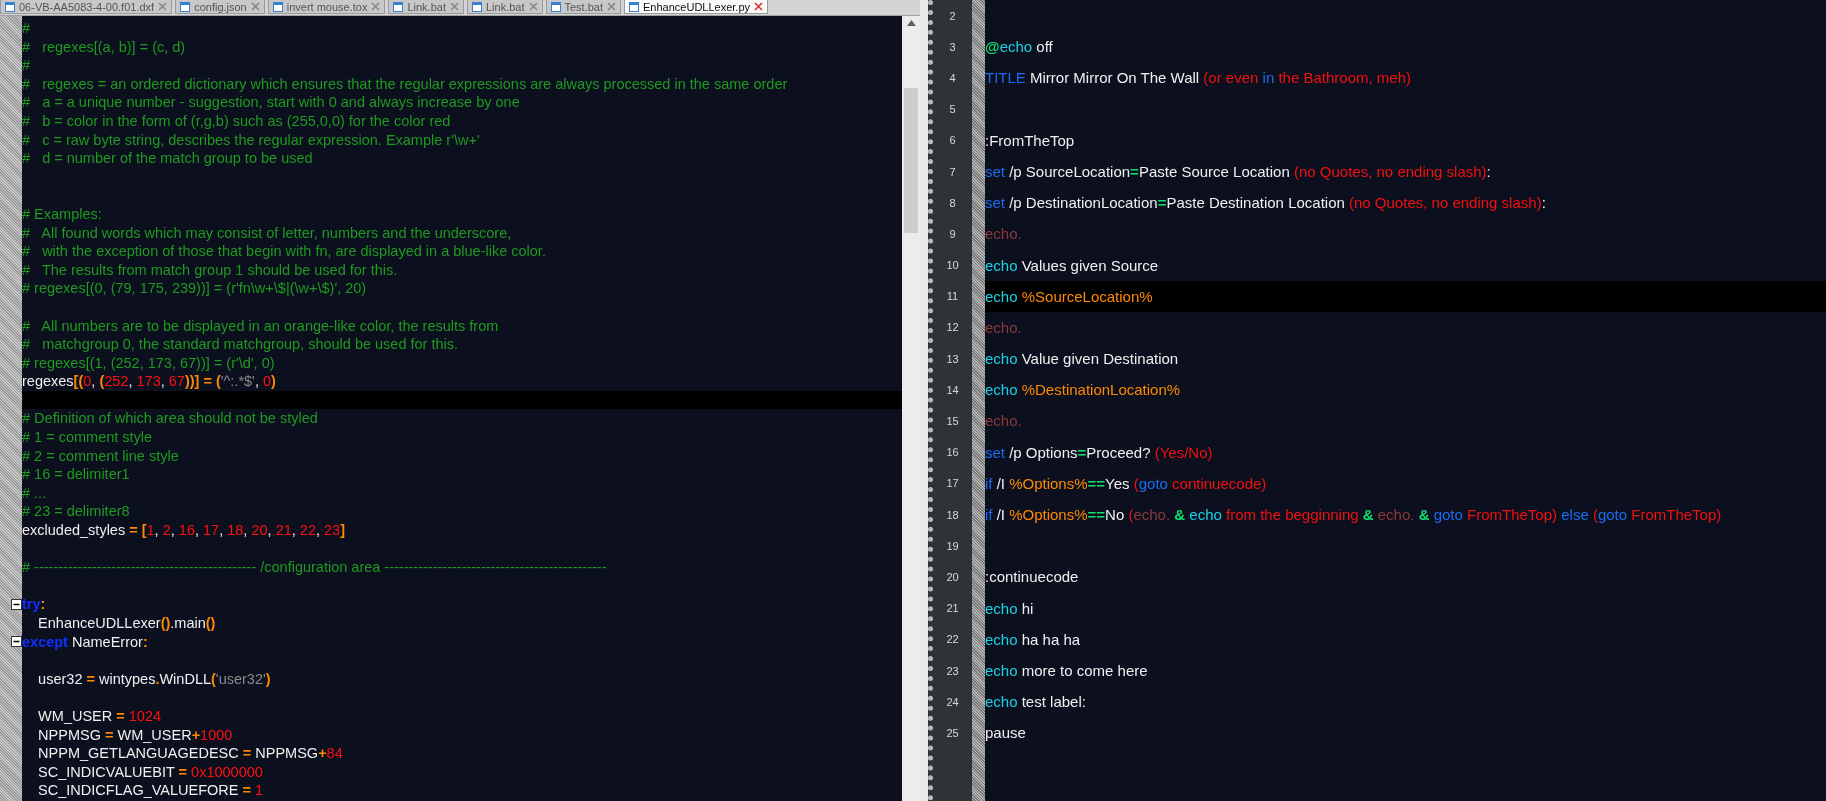  Describe the element at coordinates (696, 7) in the screenshot. I see `file-tab: EnhanceUDLLexer.py` at that location.